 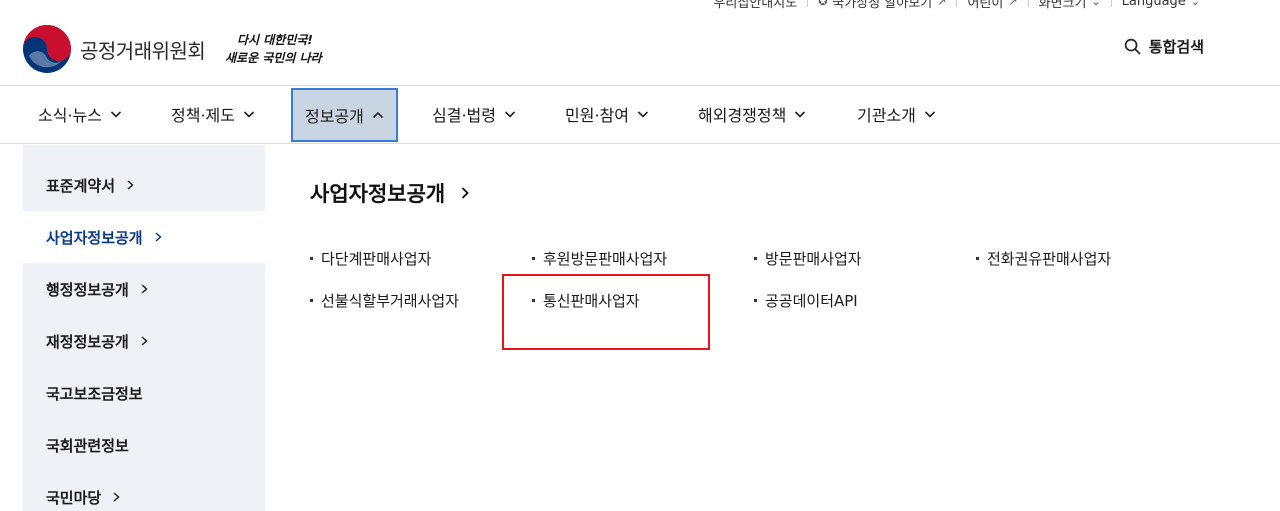 What do you see at coordinates (47, 49) in the screenshot?
I see `taegeuk-emblem-icon` at bounding box center [47, 49].